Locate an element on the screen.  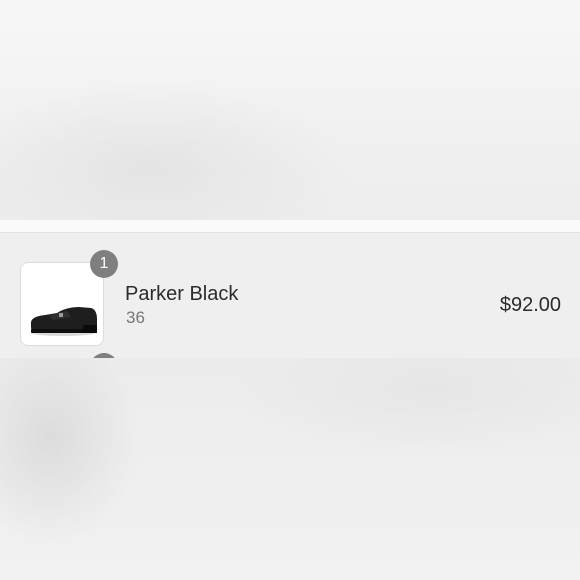
black-loafer-shoe-icon is located at coordinates (64, 321).